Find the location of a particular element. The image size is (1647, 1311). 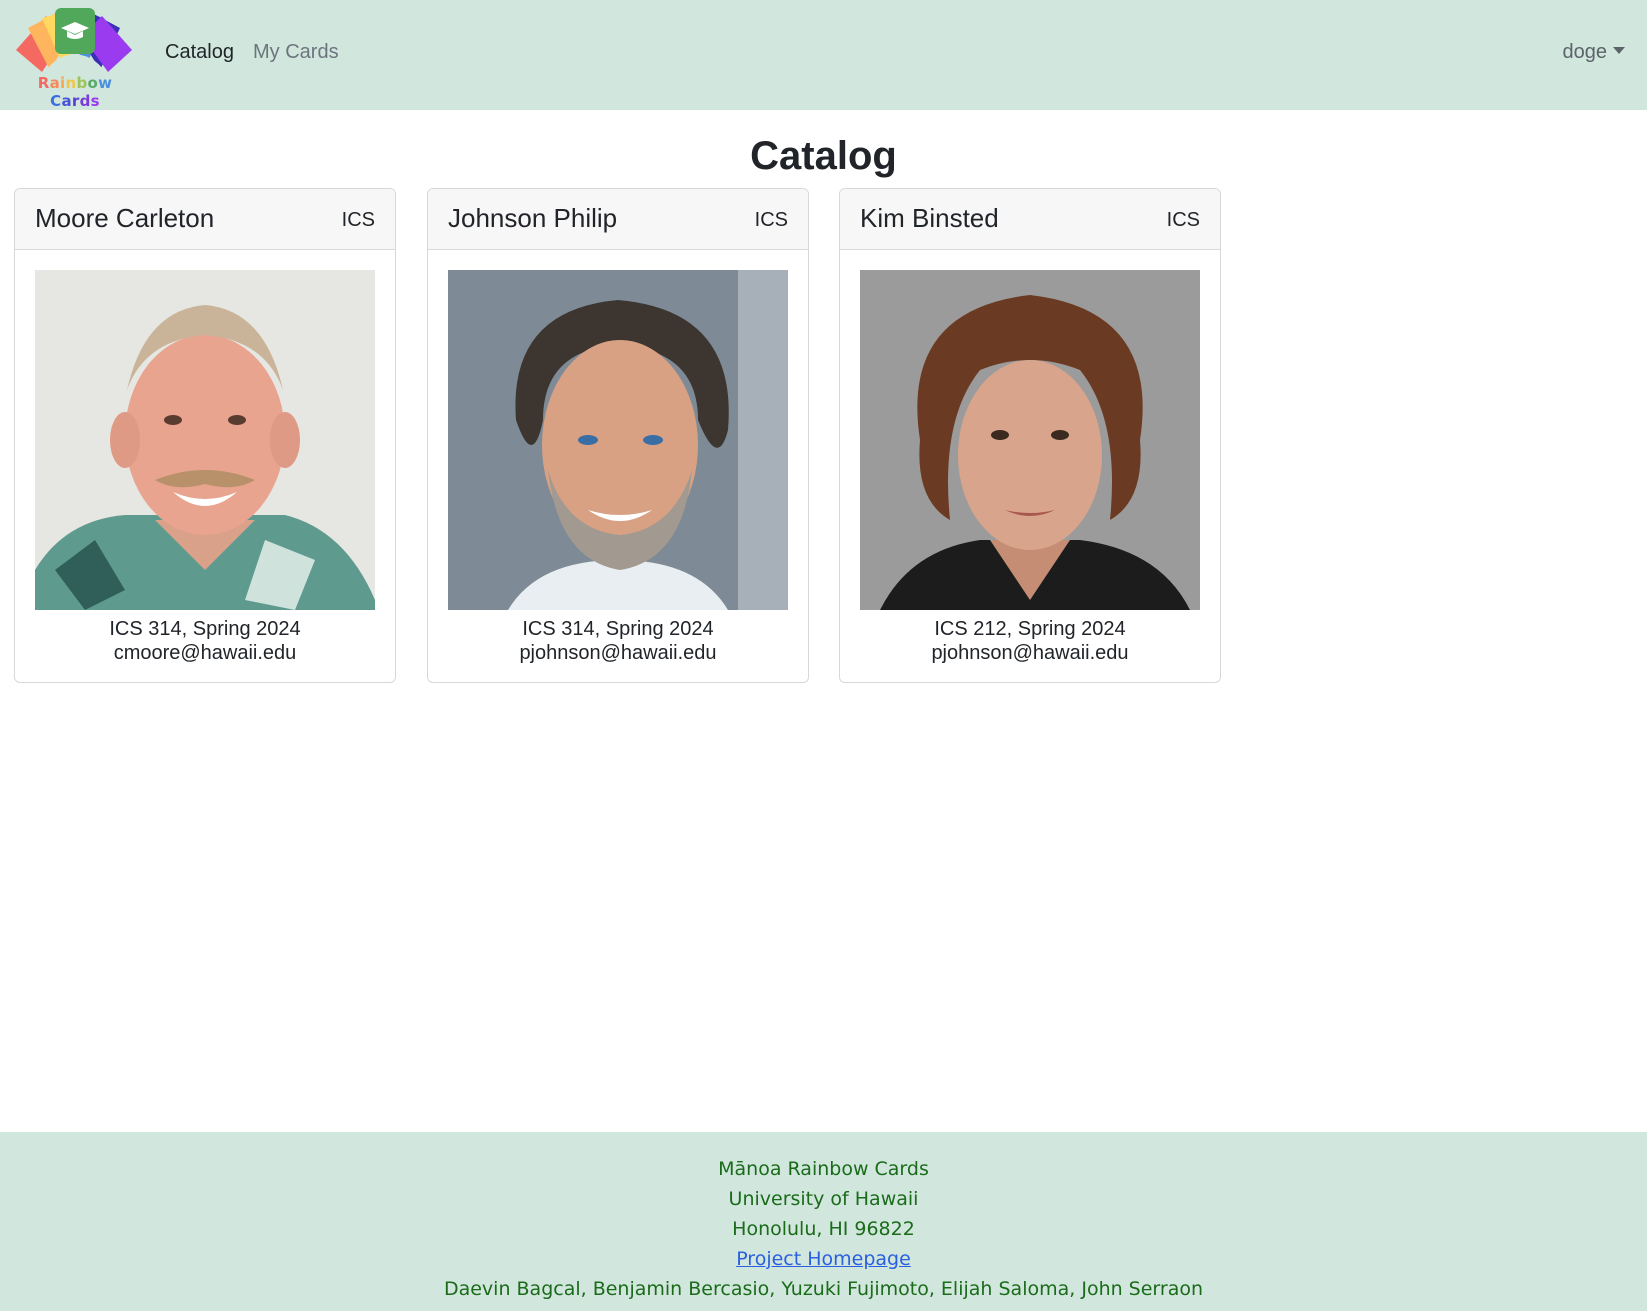

nav-link-my-cards: My Cards is located at coordinates (296, 52).